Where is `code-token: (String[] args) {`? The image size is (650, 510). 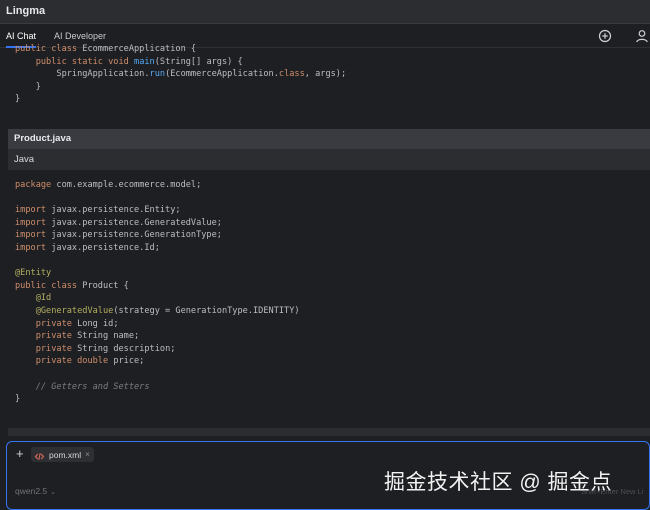
code-token: (String[] args) { is located at coordinates (198, 61).